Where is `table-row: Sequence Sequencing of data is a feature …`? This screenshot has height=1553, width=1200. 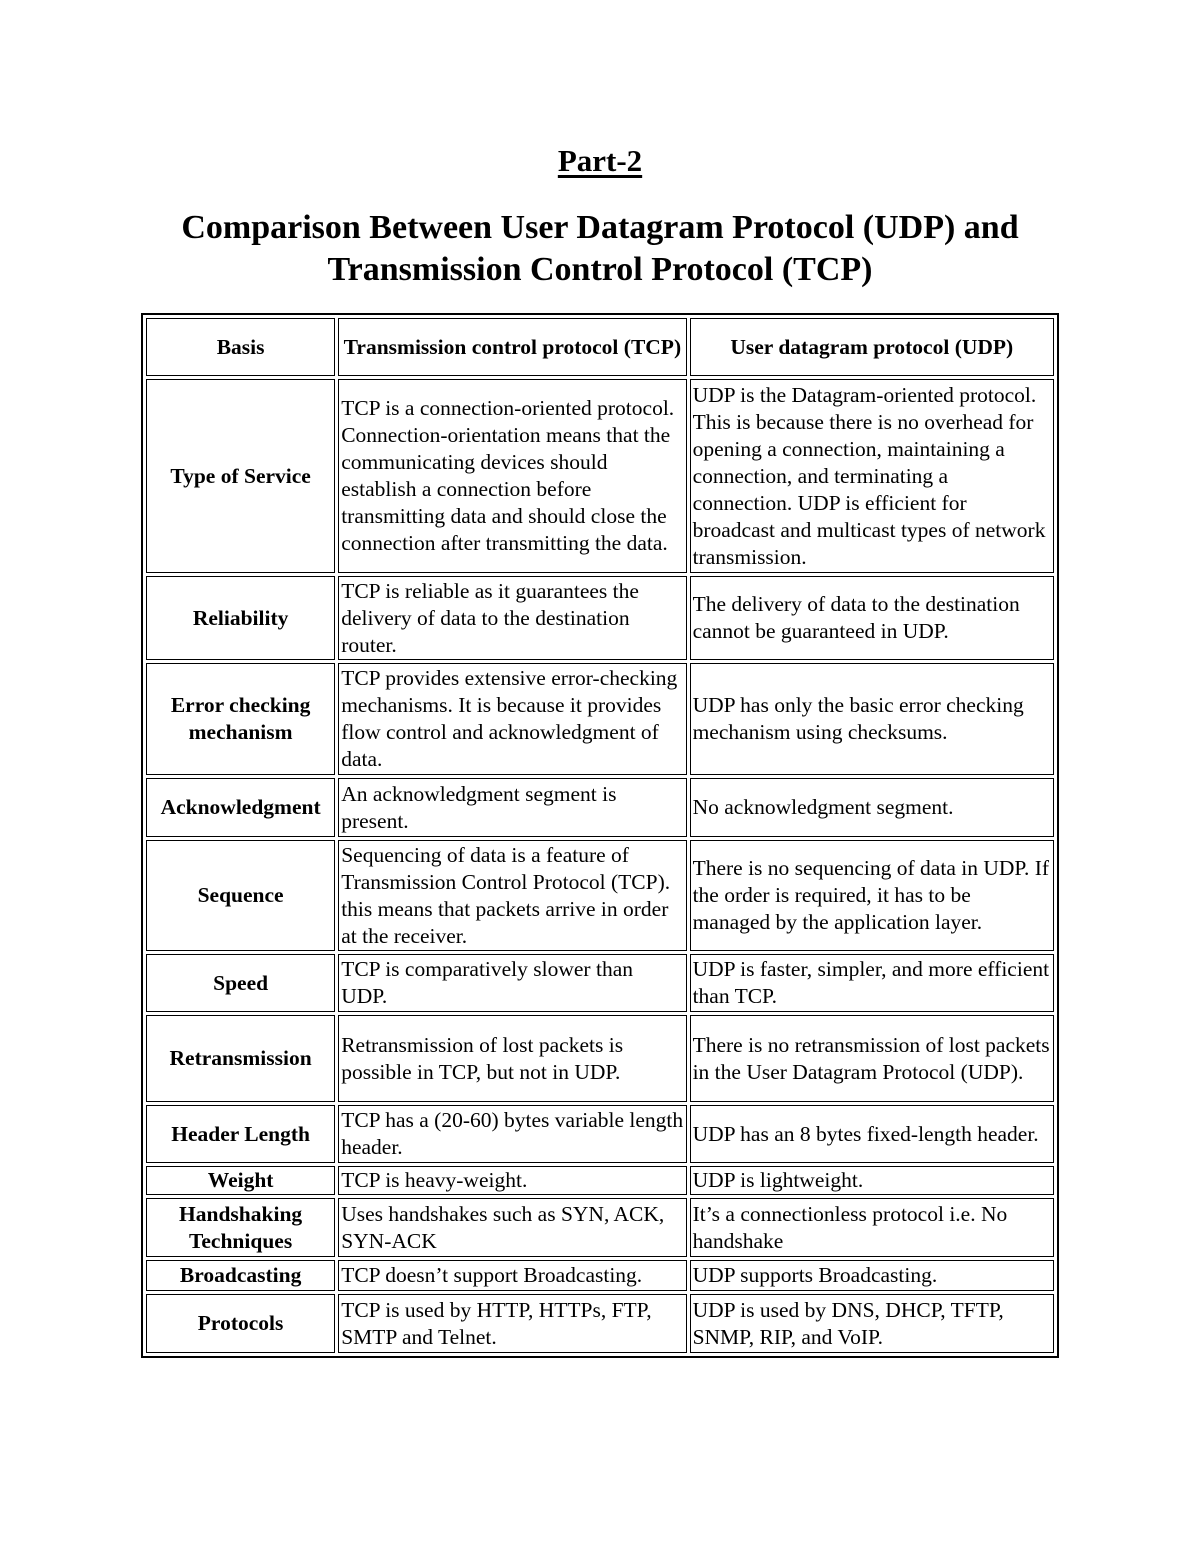
table-row: Sequence Sequencing of data is a feature … is located at coordinates (600, 895).